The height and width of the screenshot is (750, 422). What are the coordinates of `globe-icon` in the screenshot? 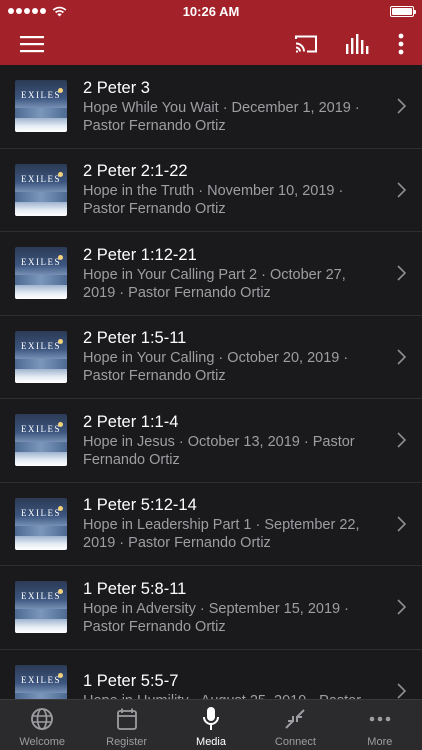 It's located at (42, 719).